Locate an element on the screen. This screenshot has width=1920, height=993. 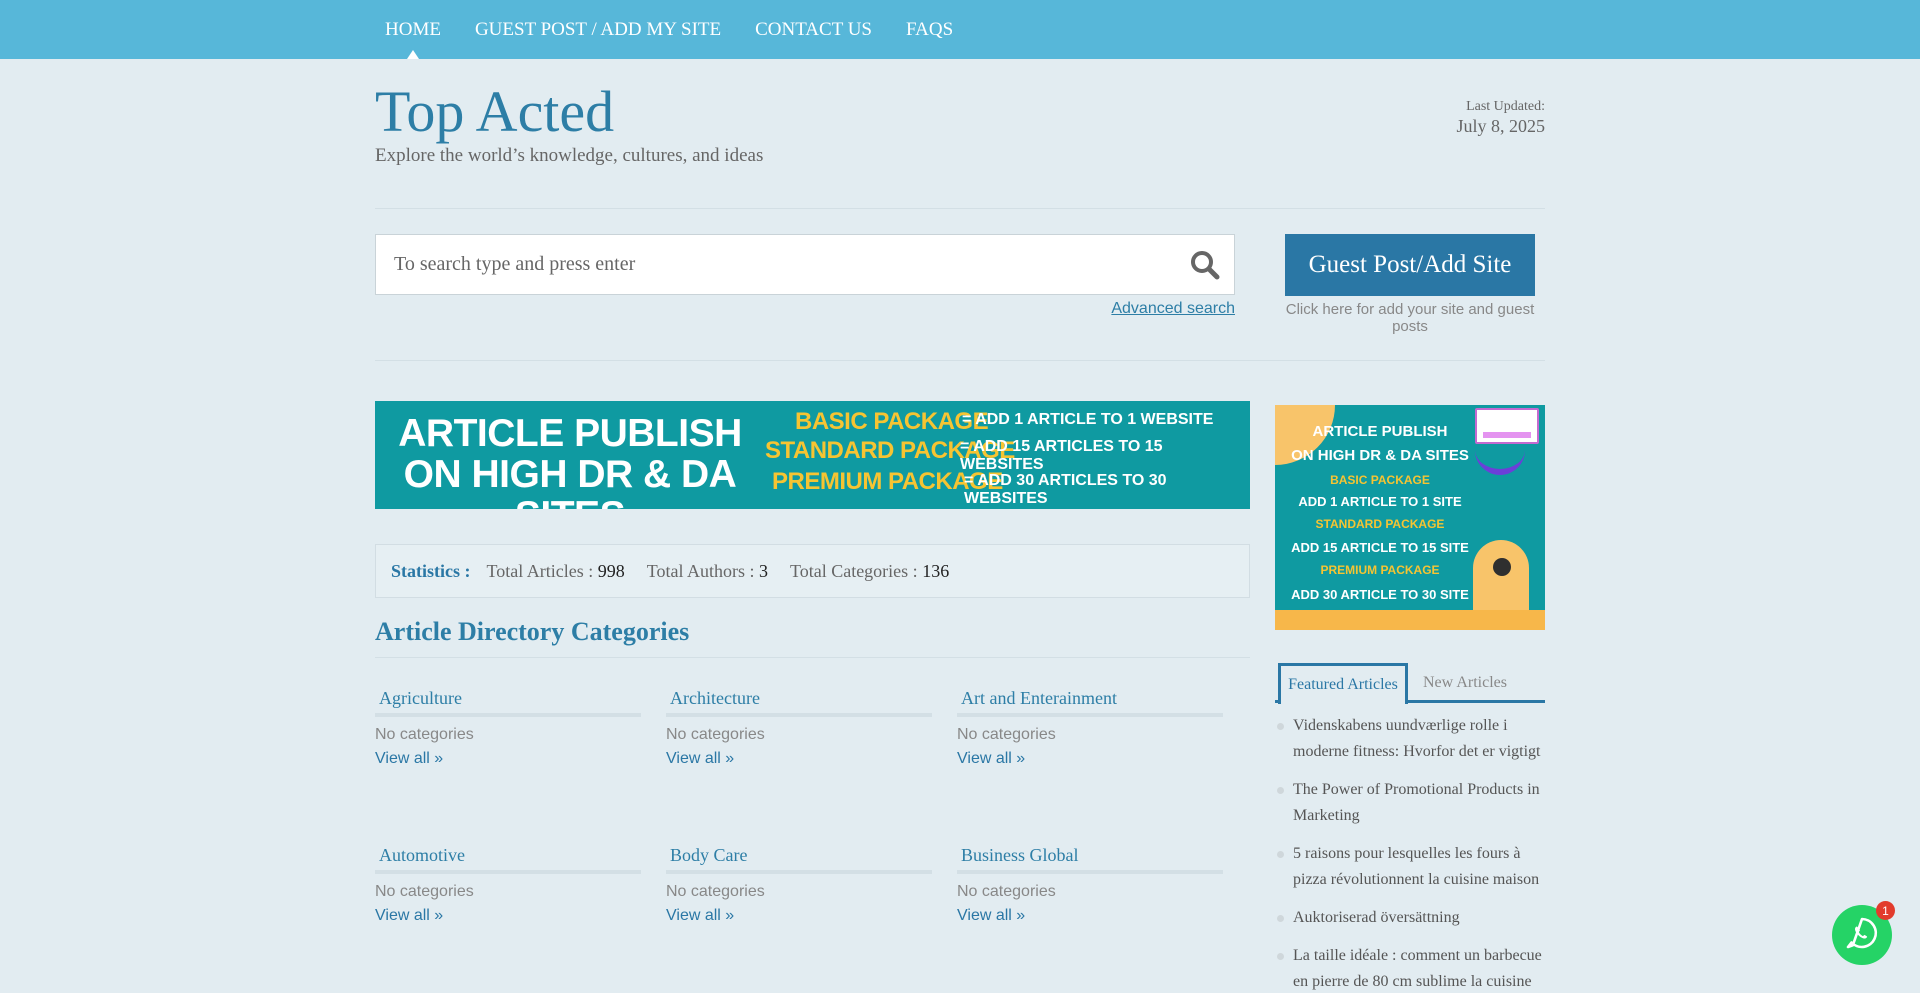
category-block: Agriculture No categories View all » is located at coordinates (508, 728).